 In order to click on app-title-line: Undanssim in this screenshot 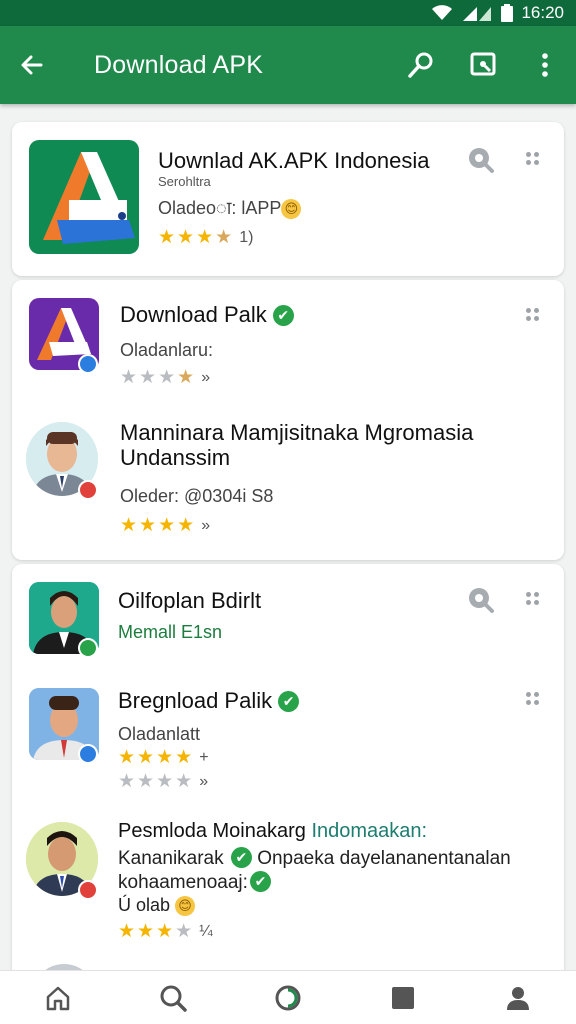, I will do `click(175, 457)`.